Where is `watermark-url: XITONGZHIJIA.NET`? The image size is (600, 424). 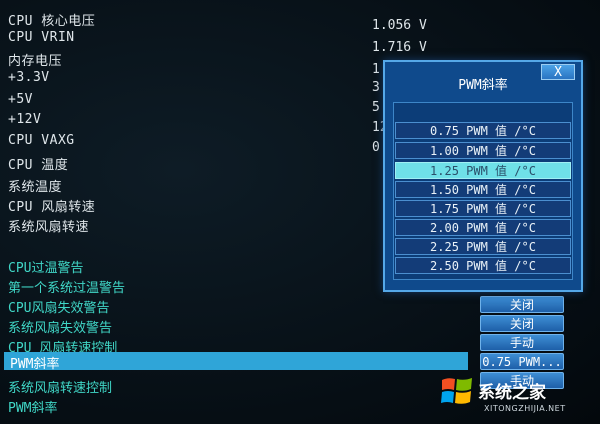
watermark-url: XITONGZHIJIA.NET is located at coordinates (525, 408).